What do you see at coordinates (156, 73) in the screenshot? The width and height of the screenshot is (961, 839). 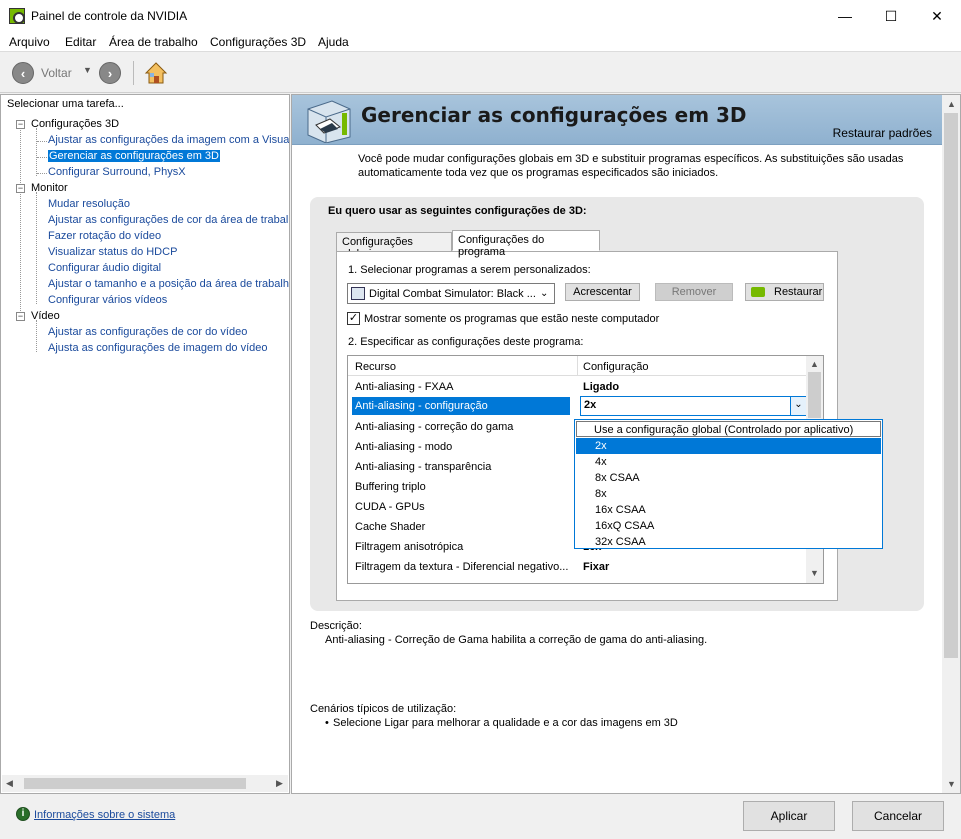 I see `home-icon` at bounding box center [156, 73].